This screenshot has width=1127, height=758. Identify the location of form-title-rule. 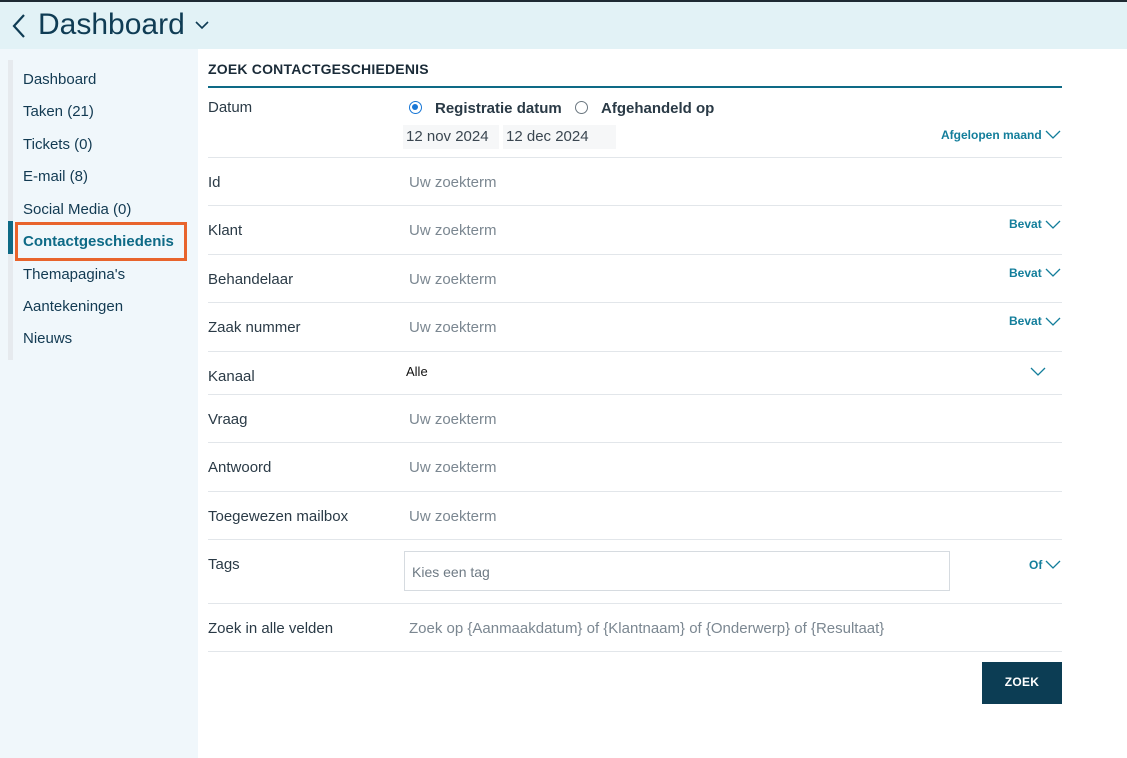
(635, 87).